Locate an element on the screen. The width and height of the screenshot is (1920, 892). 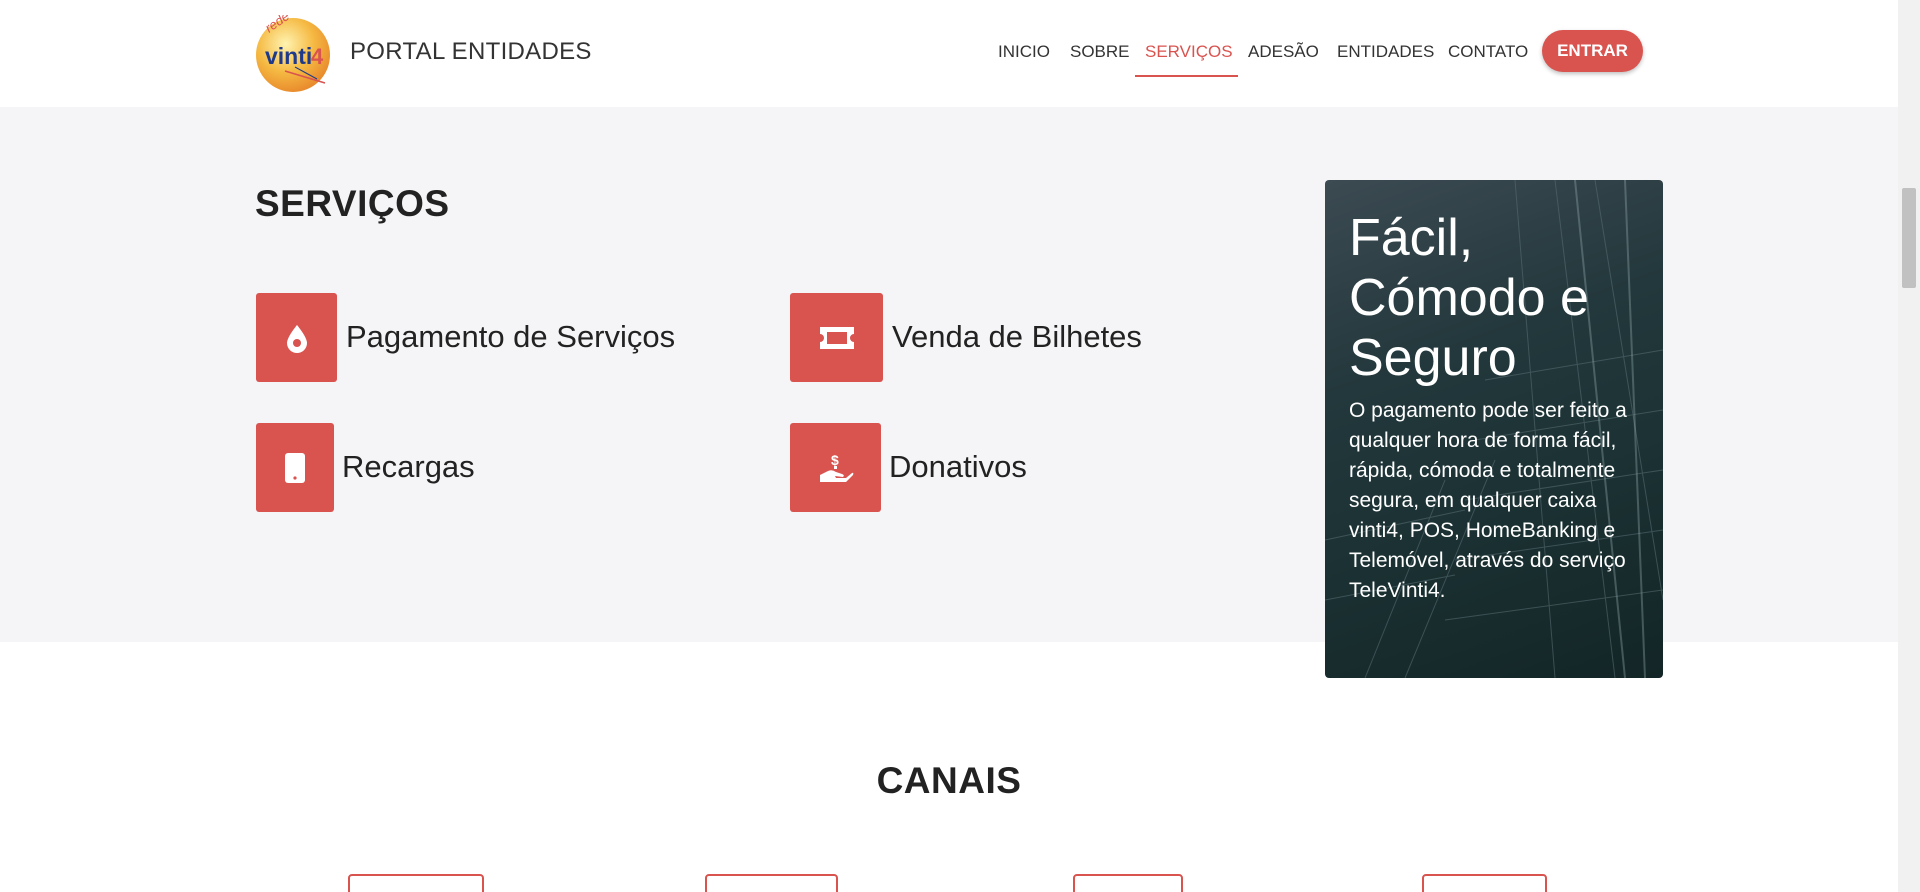
donativos-label: Donativos is located at coordinates (958, 467).